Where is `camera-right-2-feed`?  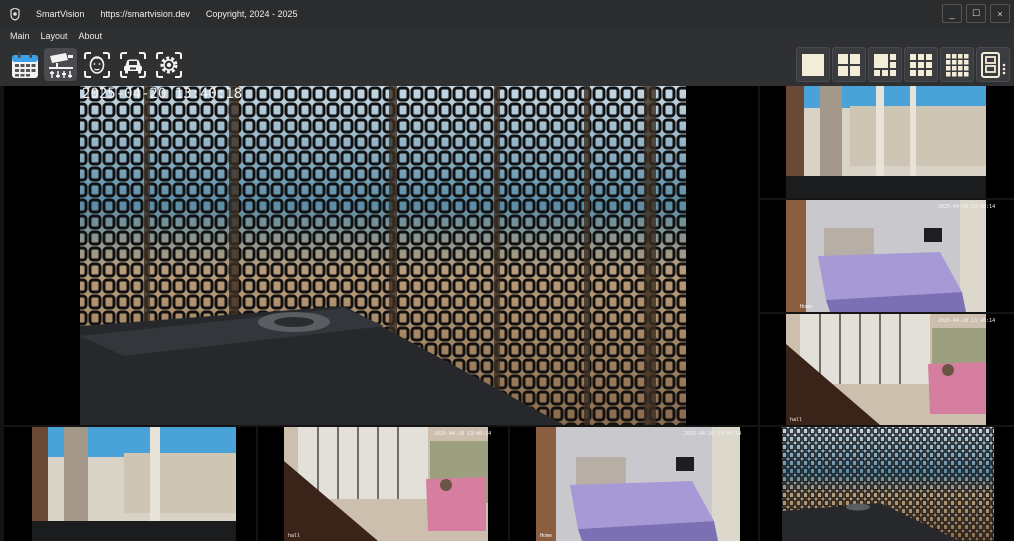
camera-right-2-feed is located at coordinates (887, 256).